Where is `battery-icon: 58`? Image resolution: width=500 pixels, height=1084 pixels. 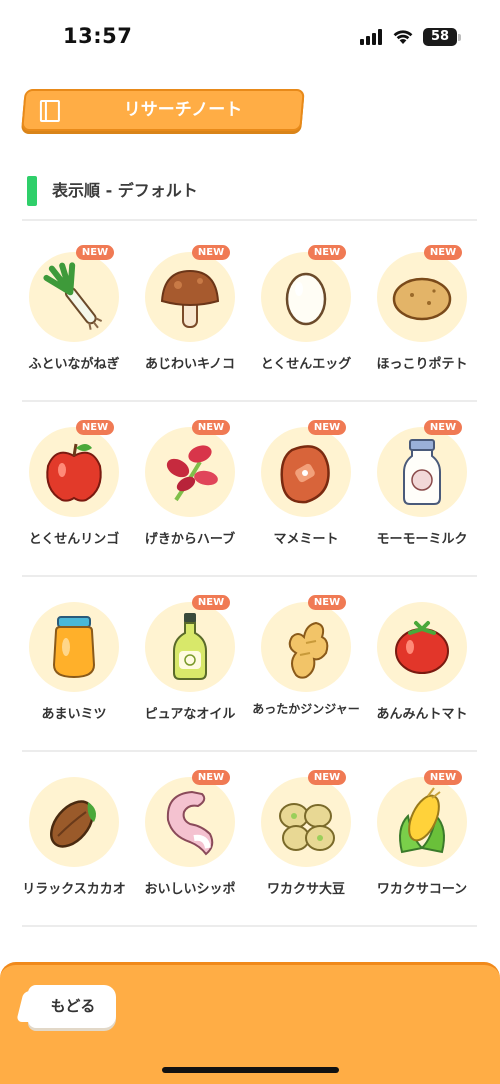
battery-icon: 58 is located at coordinates (440, 37).